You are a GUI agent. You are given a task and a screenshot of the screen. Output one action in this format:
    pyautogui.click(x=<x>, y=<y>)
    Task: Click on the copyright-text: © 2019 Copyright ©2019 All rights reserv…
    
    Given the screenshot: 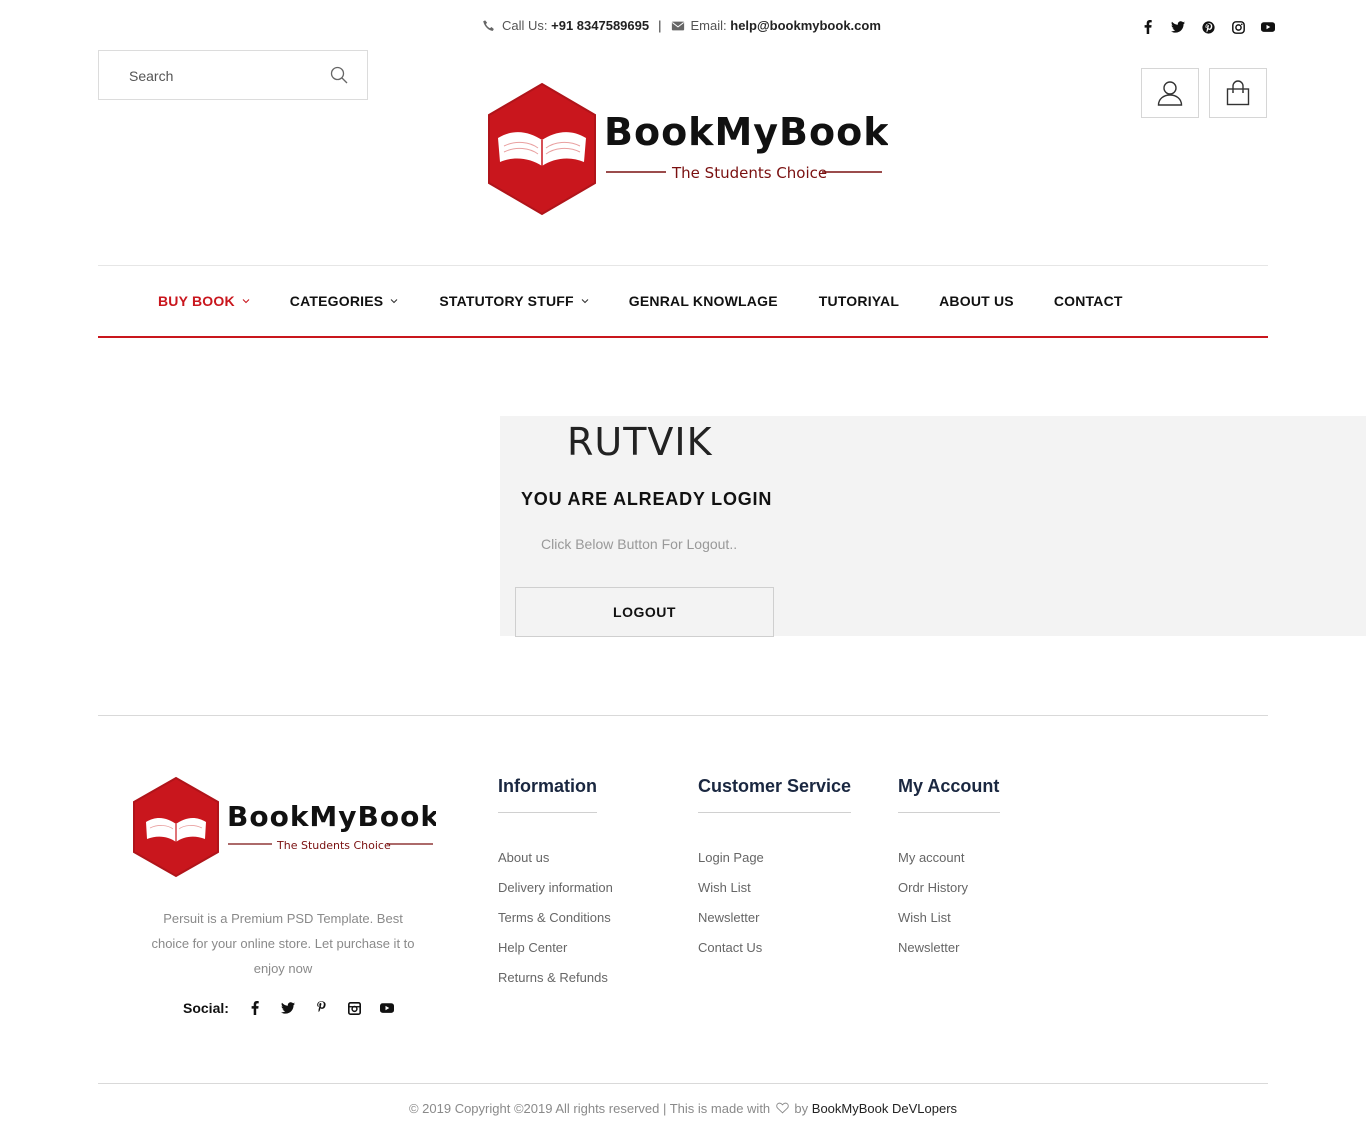 What is the action you would take?
    pyautogui.click(x=589, y=1108)
    